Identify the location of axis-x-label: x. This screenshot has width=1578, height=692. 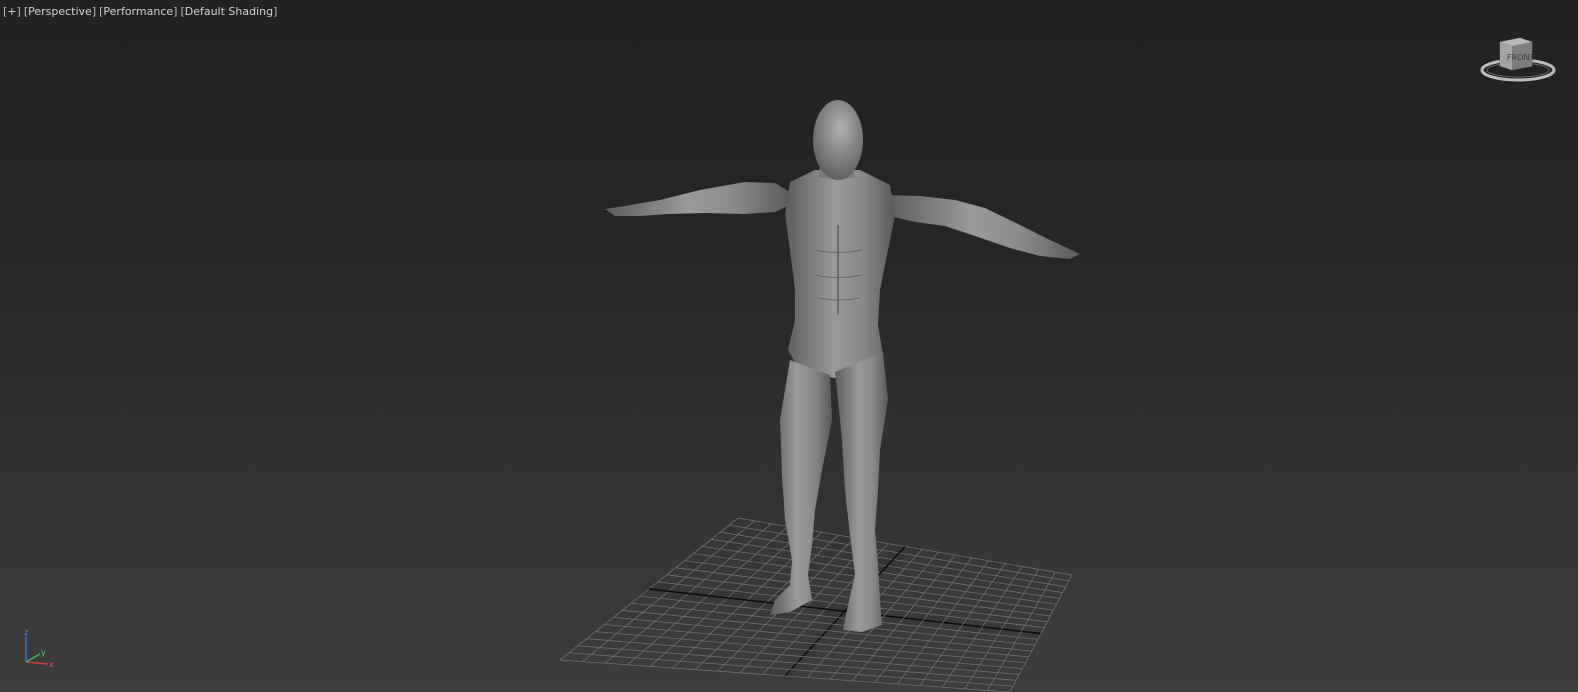
(51, 664).